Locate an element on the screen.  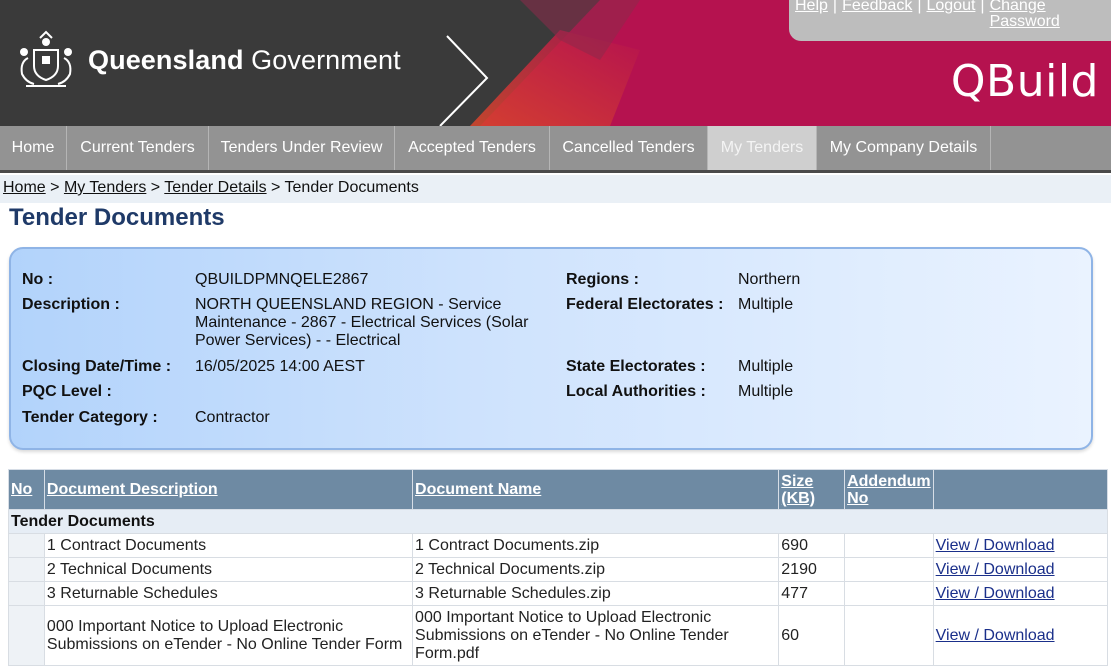
tender-no-label: No : is located at coordinates (38, 279).